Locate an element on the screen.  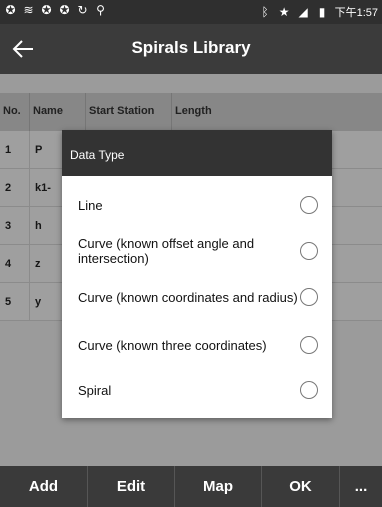
ok-button: OK is located at coordinates (301, 486).